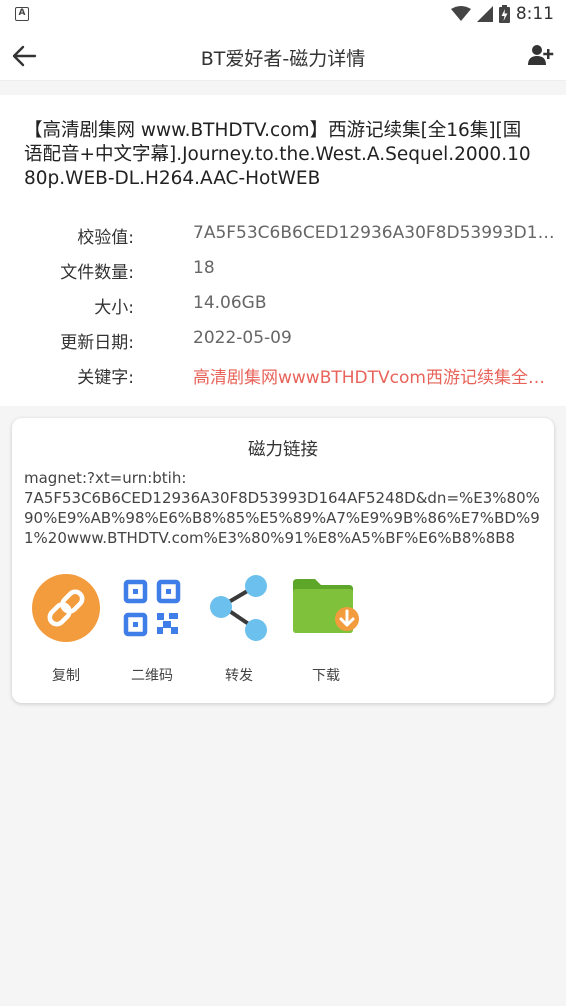 This screenshot has height=1006, width=566. I want to click on info-row-file-count: 文件数量: 18, so click(283, 269).